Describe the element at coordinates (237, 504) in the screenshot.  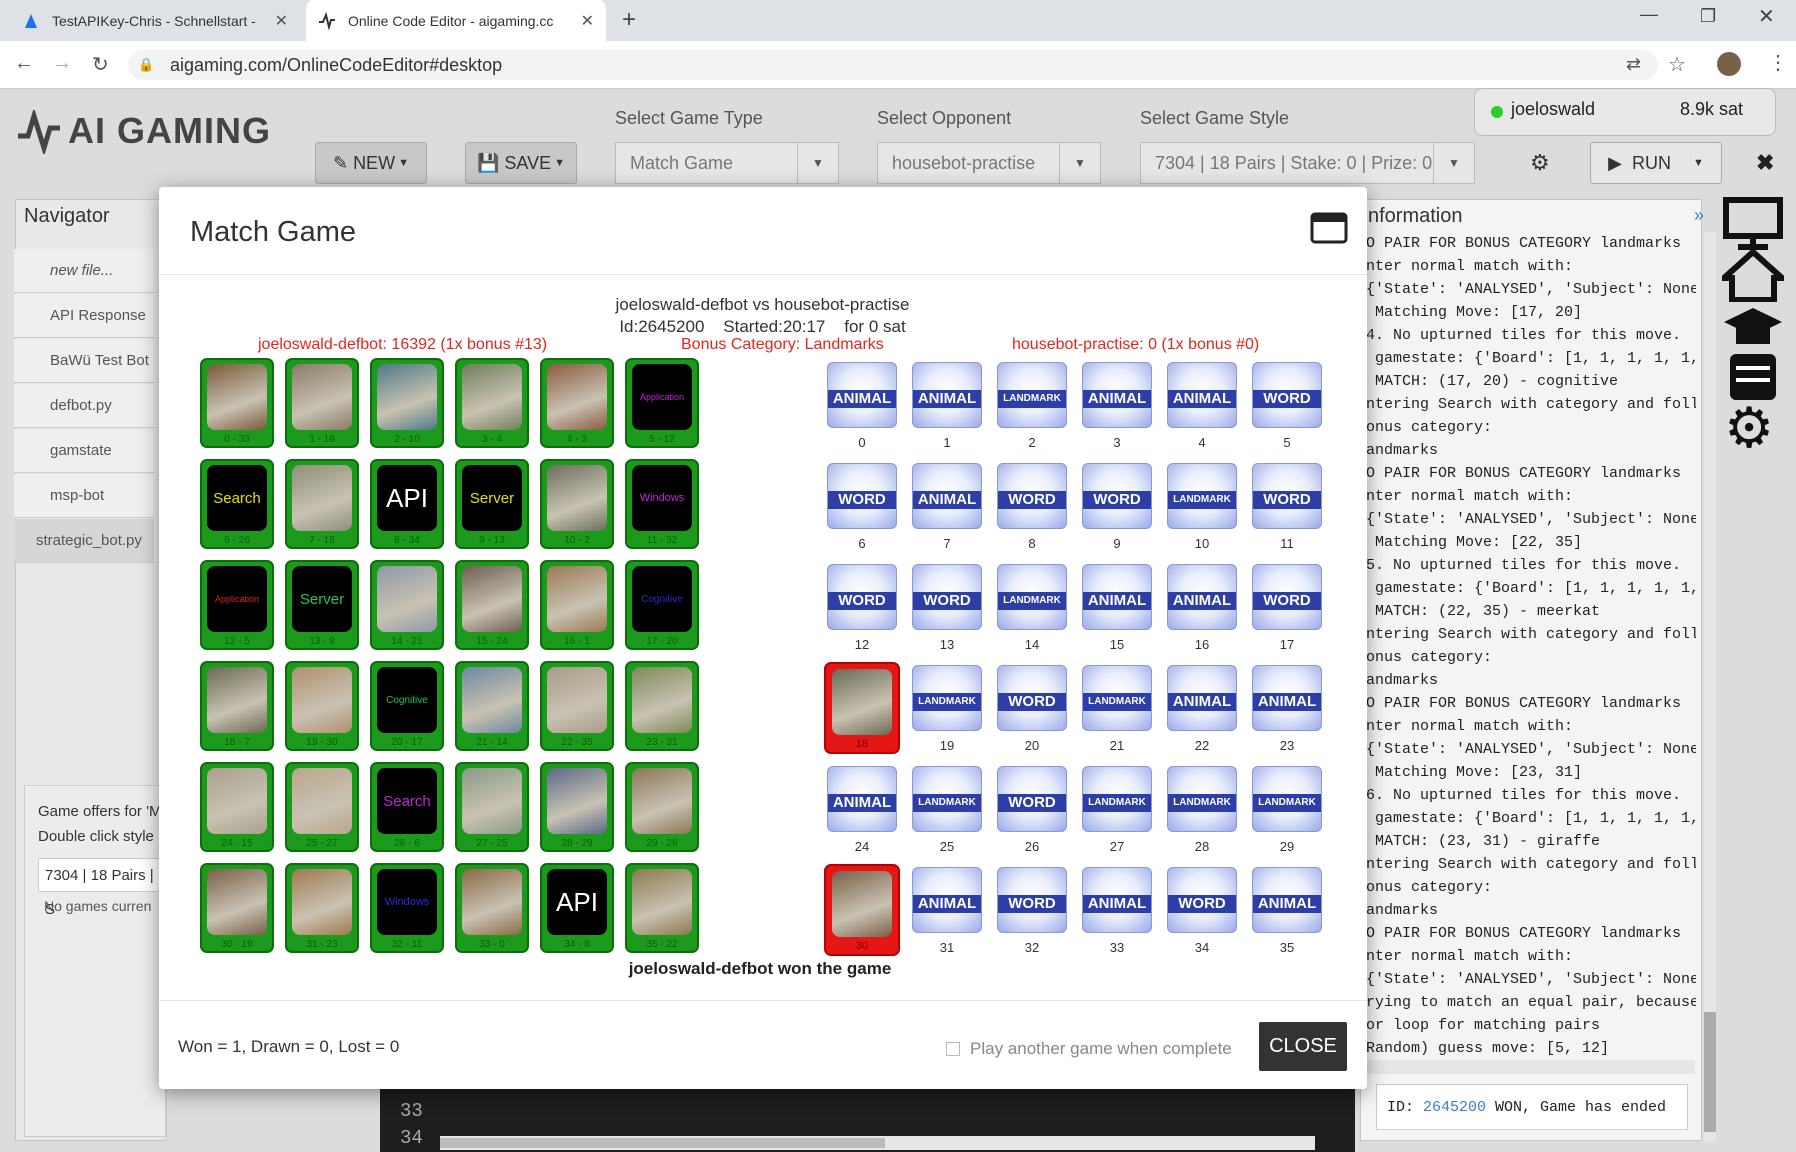
I see `left-tile: Search 6 - 26` at that location.